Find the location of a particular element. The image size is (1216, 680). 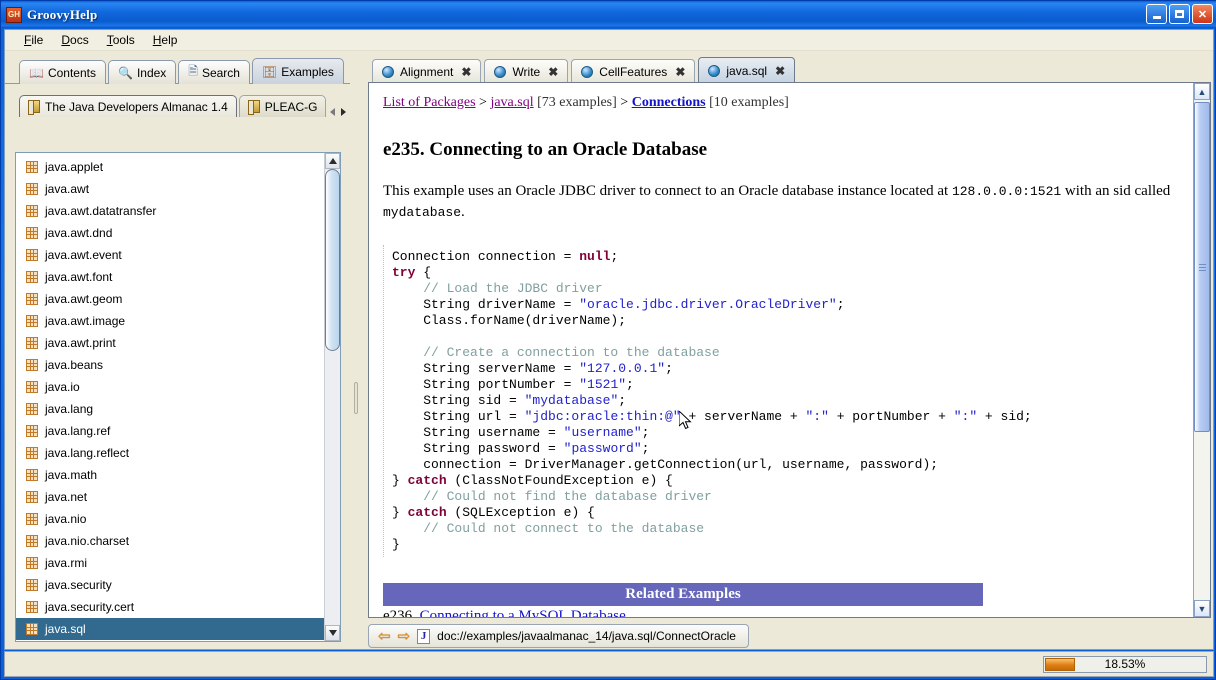

tree-item-label: java.applet is located at coordinates (74, 167).